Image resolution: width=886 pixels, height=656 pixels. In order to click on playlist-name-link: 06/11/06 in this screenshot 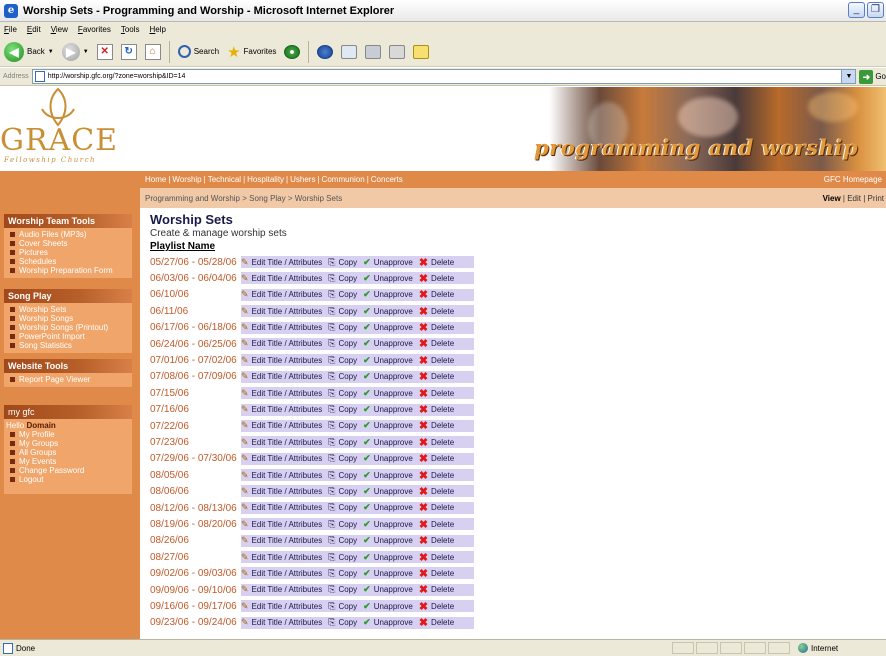, I will do `click(196, 311)`.